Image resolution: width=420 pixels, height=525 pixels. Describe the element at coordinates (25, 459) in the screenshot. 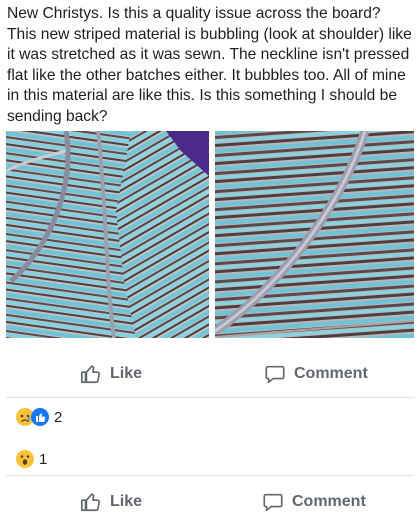

I see `wow-reaction-icon` at that location.